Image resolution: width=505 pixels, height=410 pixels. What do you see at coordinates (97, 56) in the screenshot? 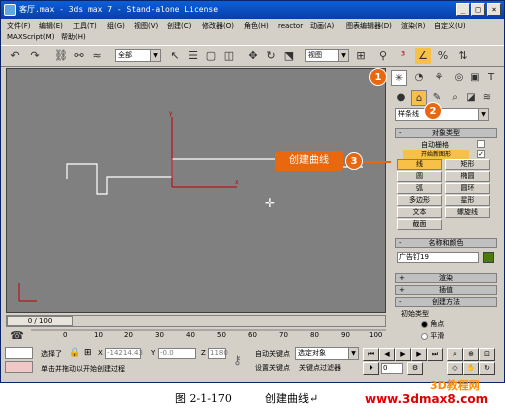
I see `bind-space-warp-icon: ≈` at bounding box center [97, 56].